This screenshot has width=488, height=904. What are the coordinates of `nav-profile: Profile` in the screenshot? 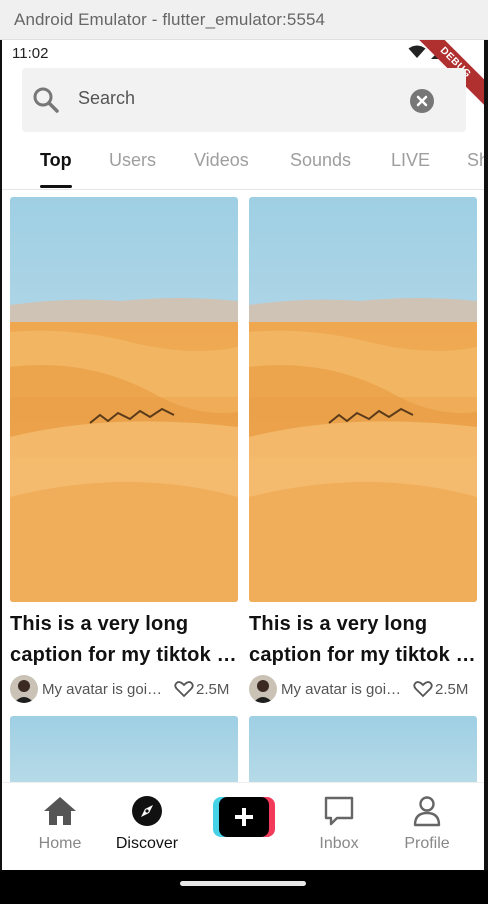 It's located at (427, 823).